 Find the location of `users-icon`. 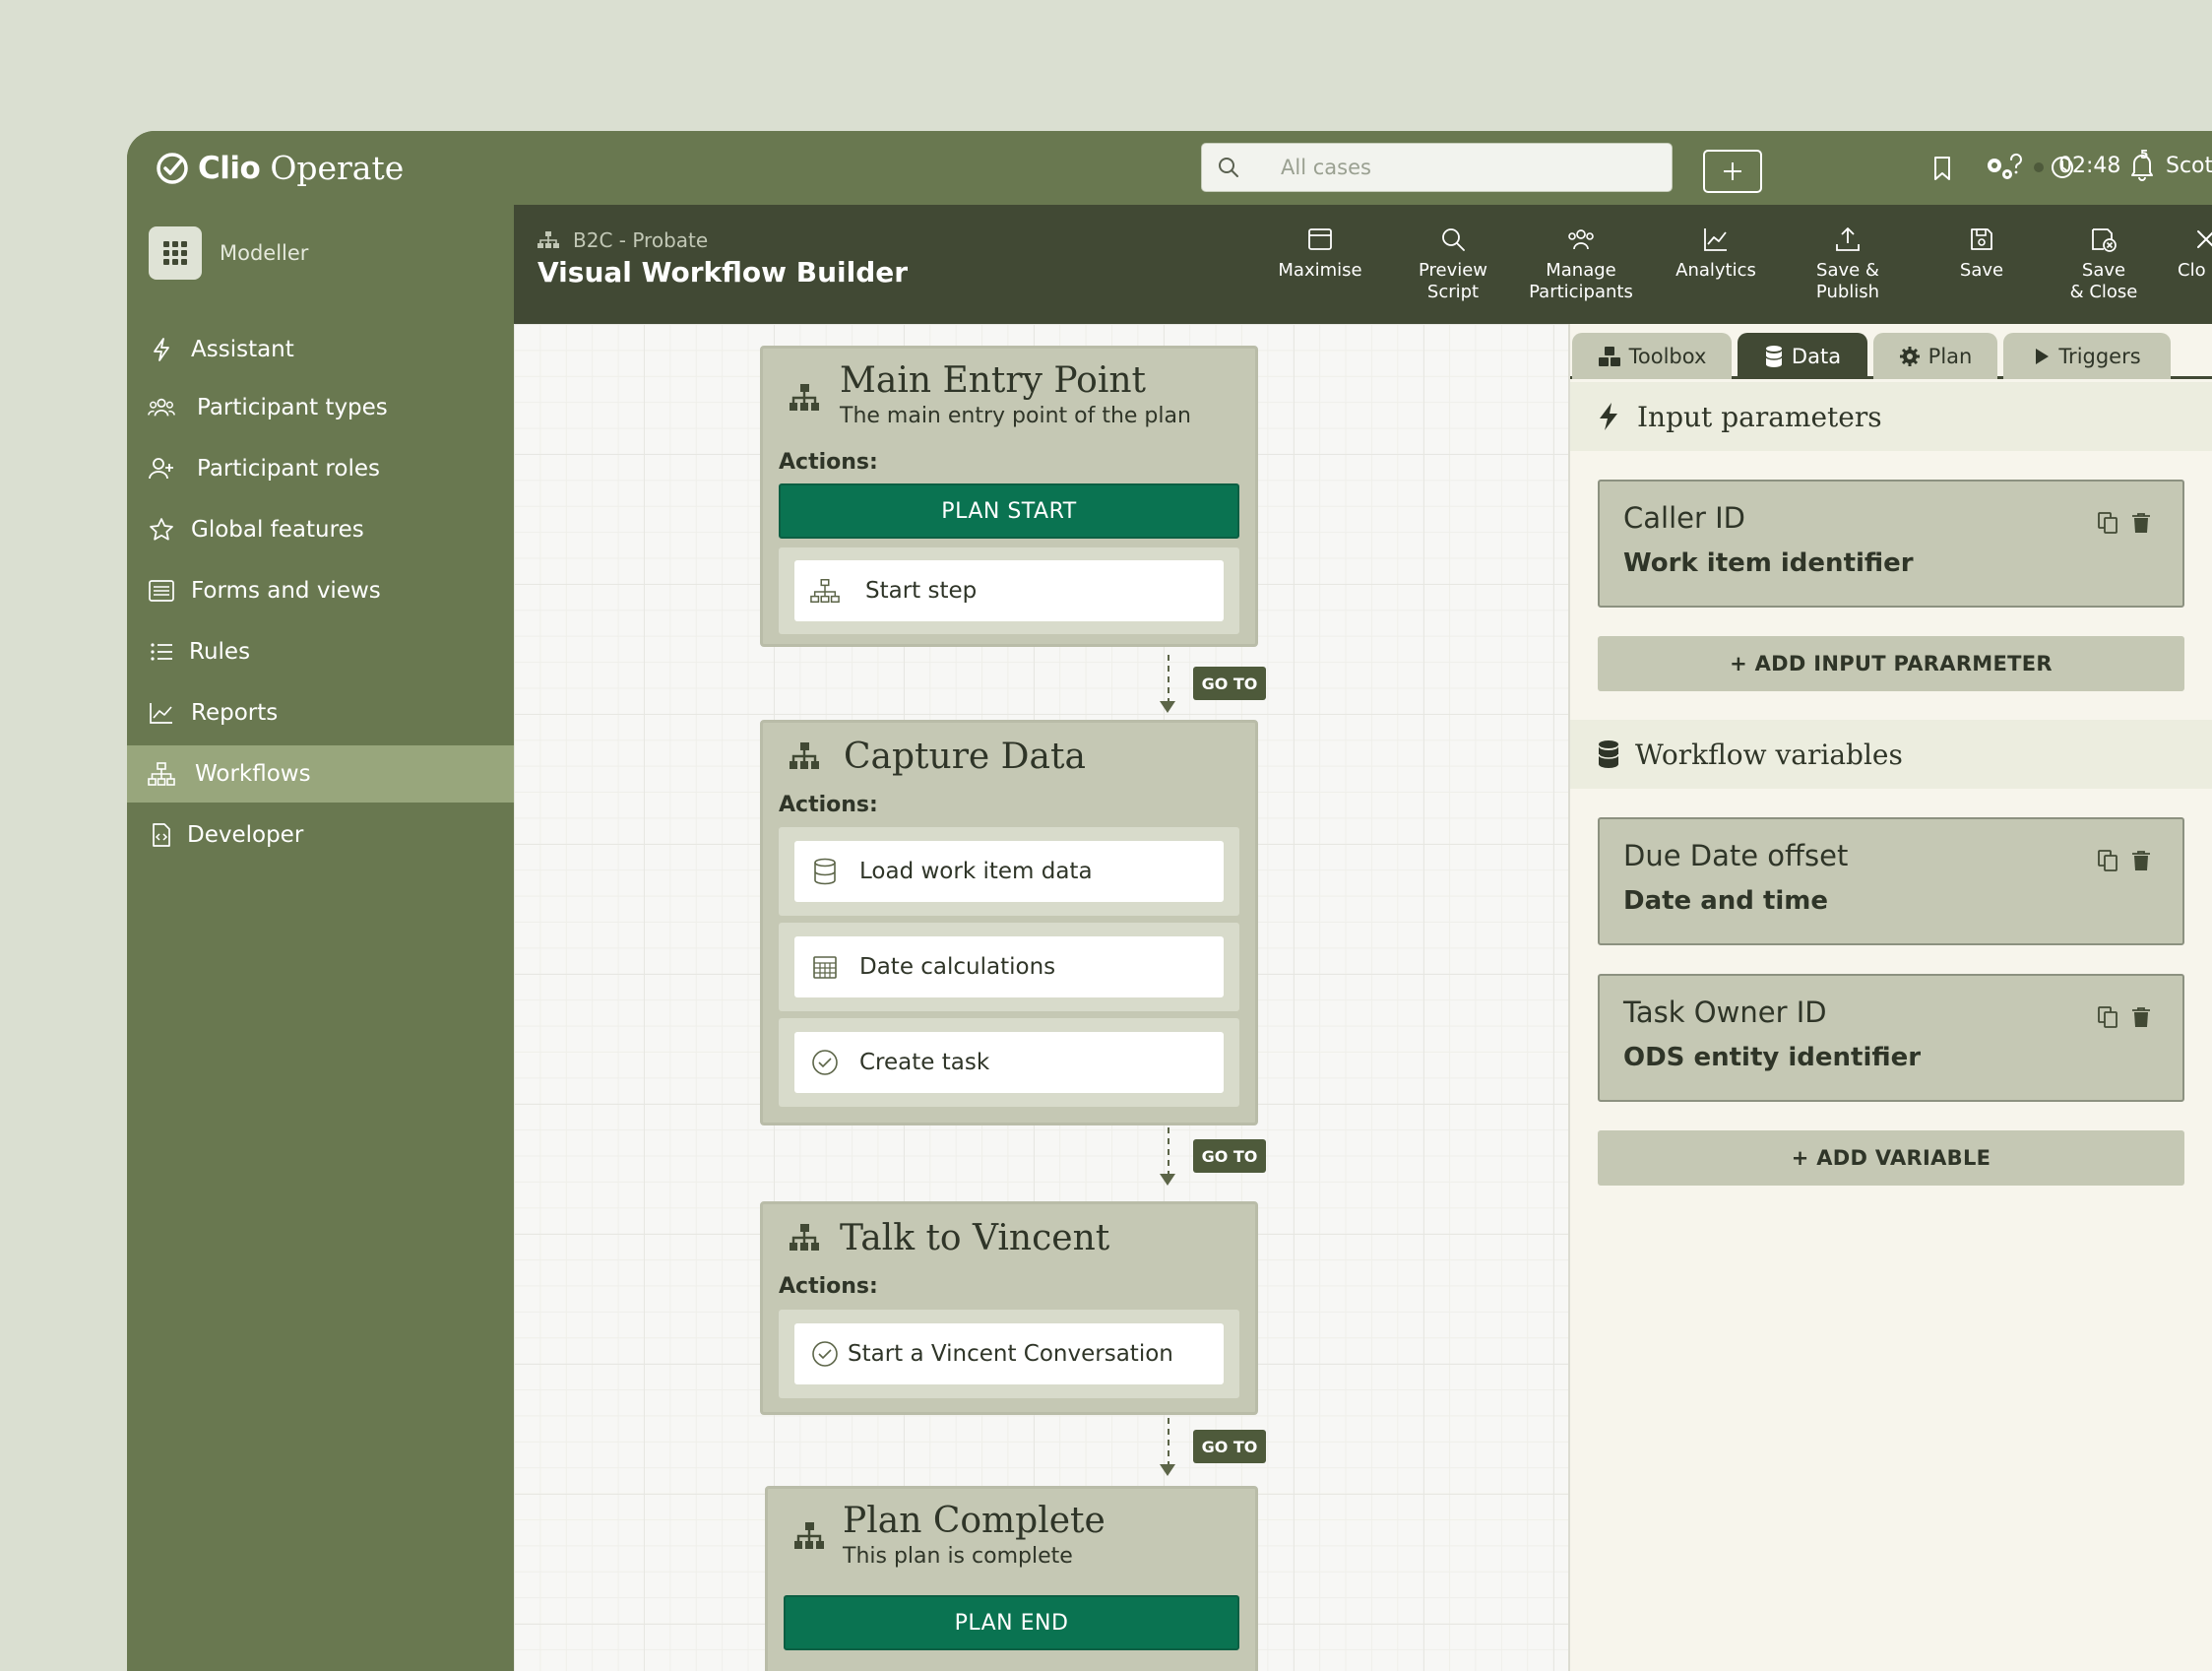

users-icon is located at coordinates (161, 407).